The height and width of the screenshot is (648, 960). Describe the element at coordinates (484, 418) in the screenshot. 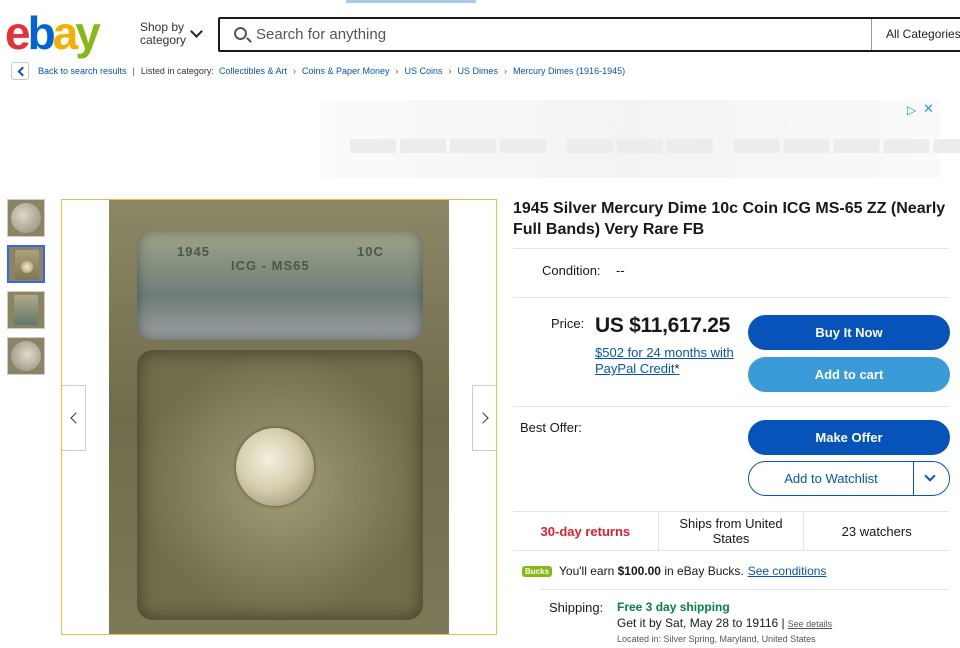

I see `next-image-button` at that location.